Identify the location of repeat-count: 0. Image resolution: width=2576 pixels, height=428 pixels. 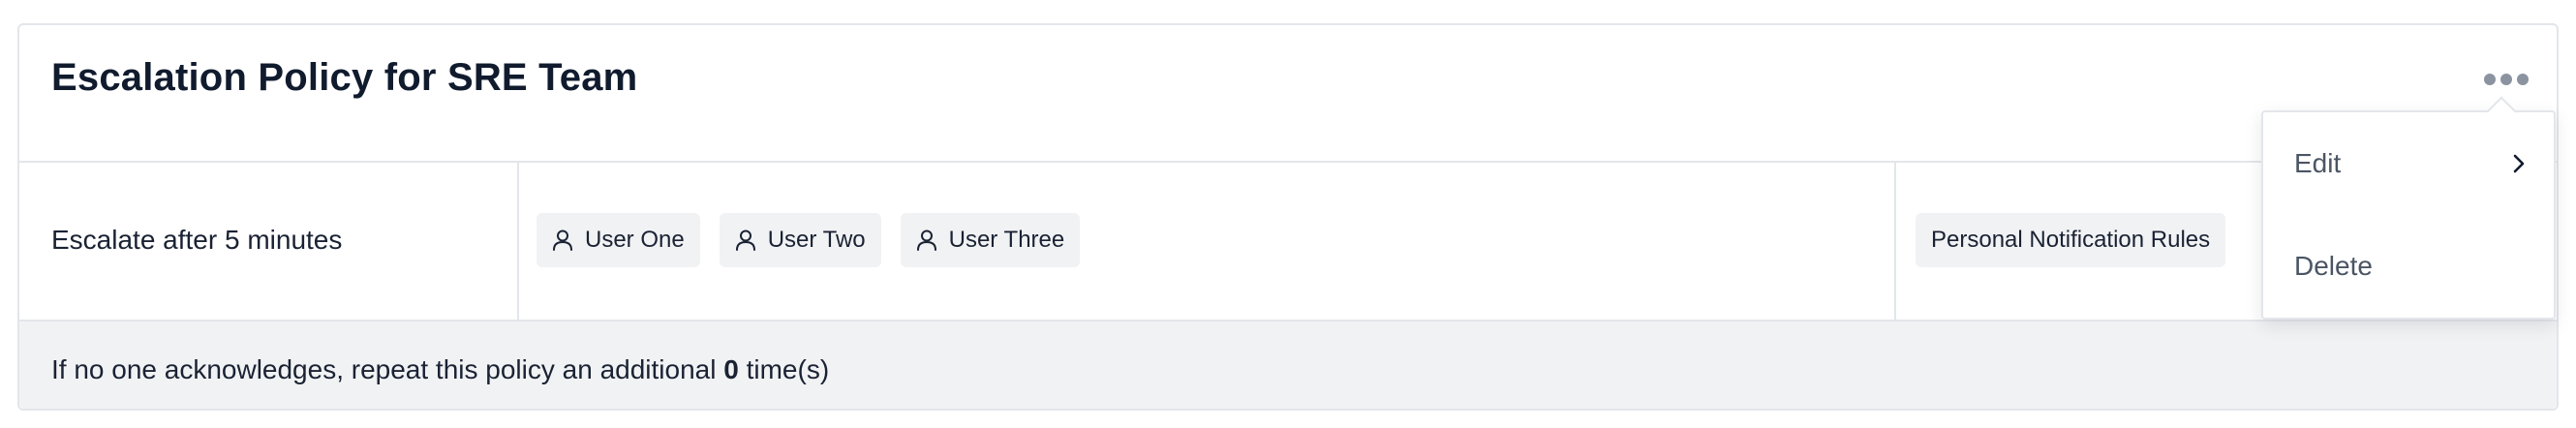
(731, 369).